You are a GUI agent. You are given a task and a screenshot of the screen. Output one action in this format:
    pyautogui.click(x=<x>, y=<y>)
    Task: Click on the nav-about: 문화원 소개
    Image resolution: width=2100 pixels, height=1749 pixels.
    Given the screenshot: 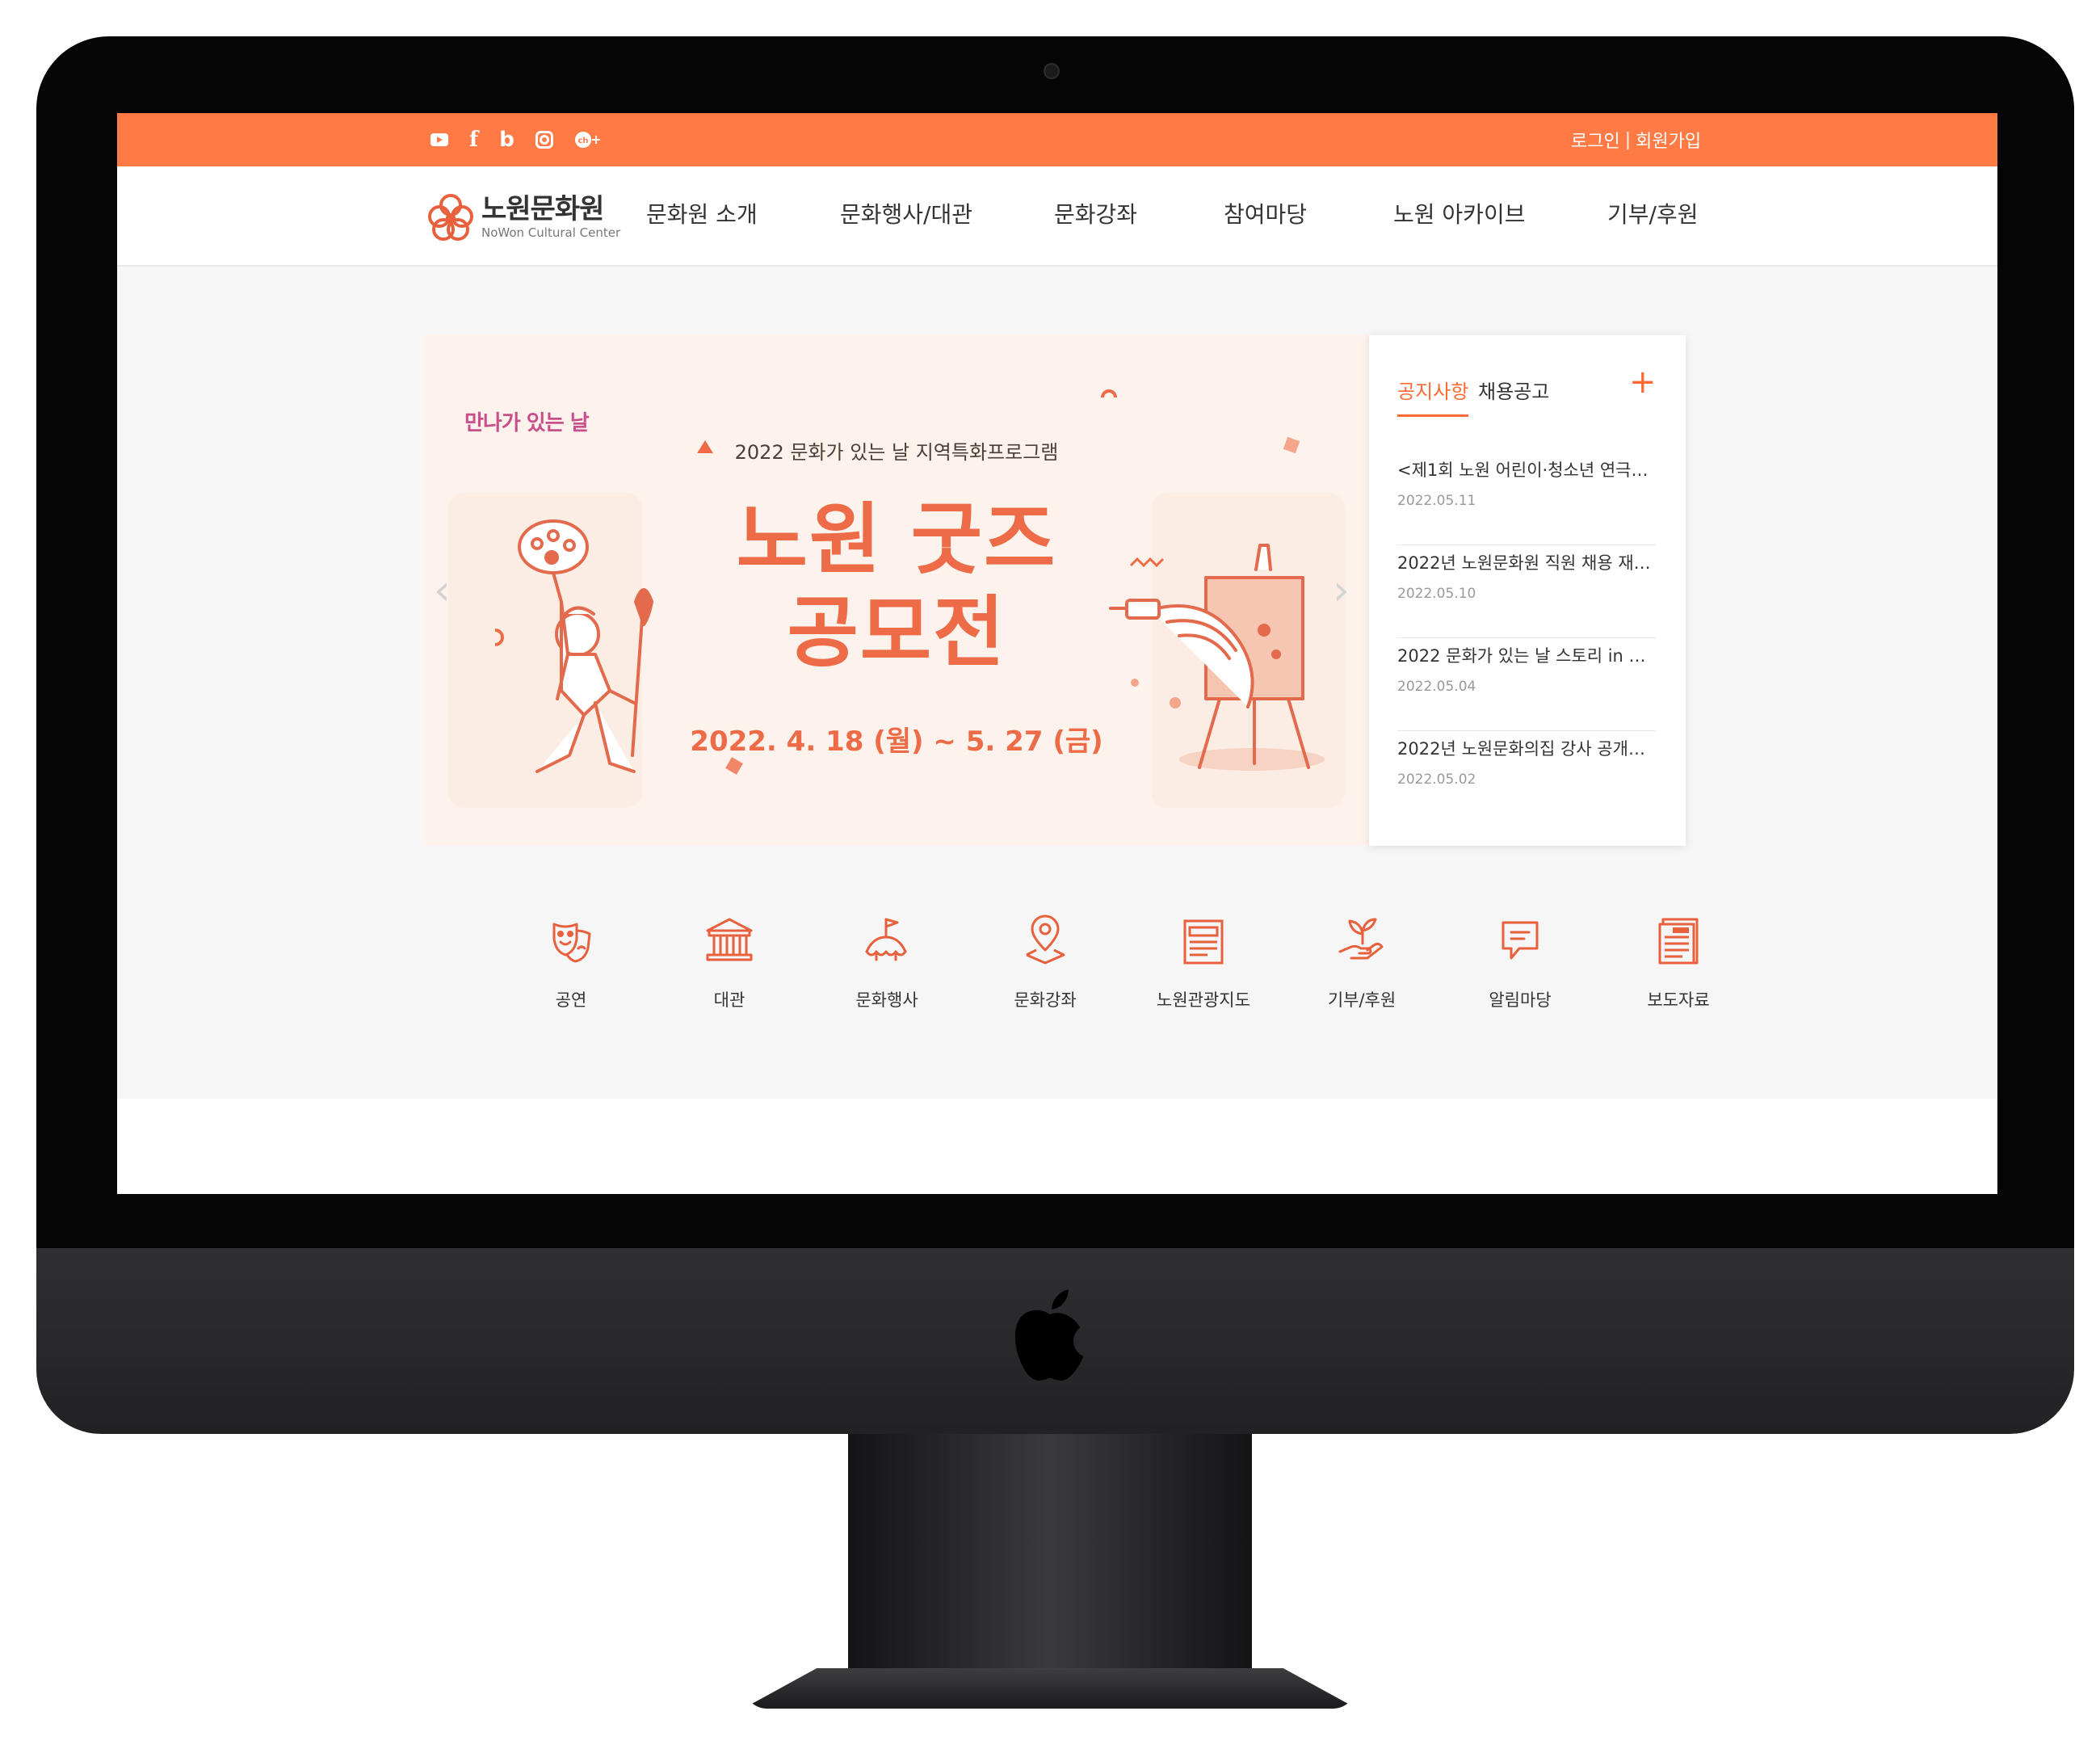 What is the action you would take?
    pyautogui.click(x=702, y=213)
    